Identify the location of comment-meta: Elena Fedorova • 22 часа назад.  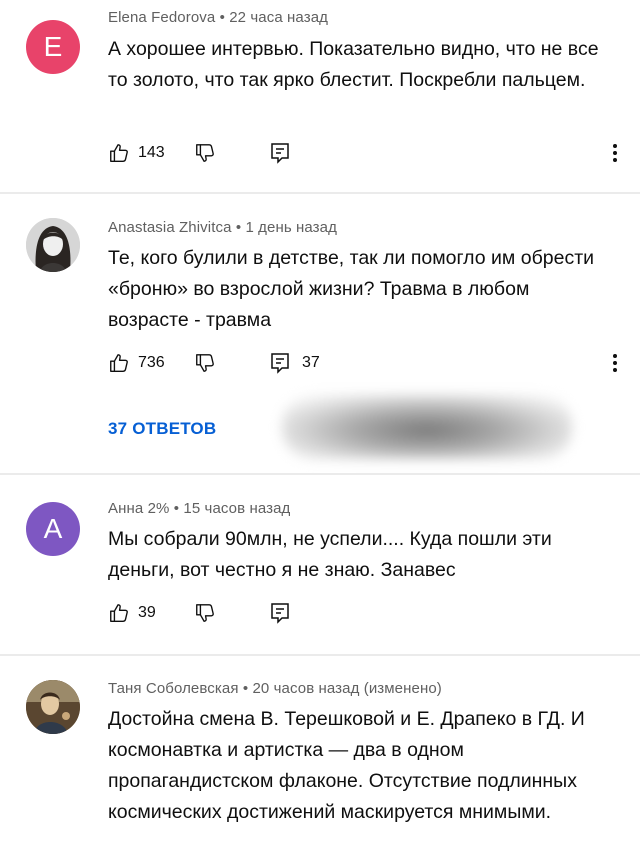
(218, 17).